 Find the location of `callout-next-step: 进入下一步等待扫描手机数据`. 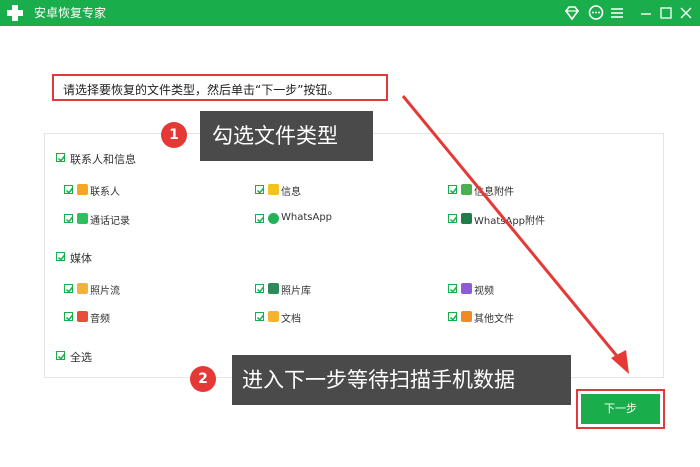

callout-next-step: 进入下一步等待扫描手机数据 is located at coordinates (401, 380).